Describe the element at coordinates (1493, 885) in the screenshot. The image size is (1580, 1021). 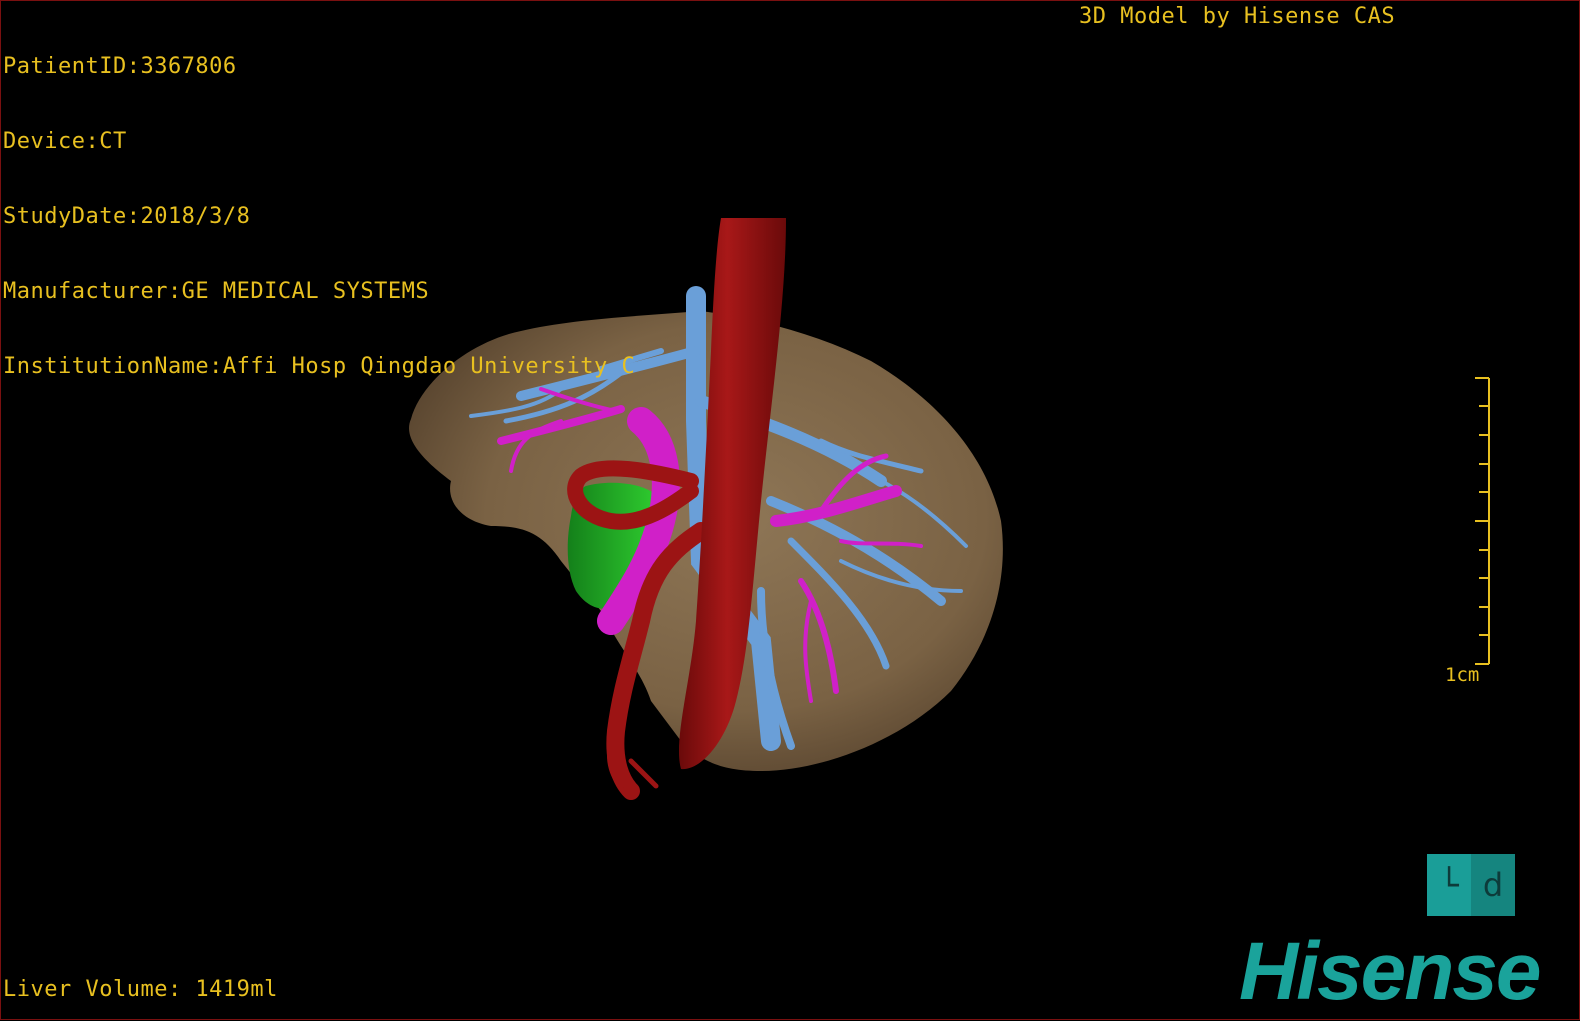
I see `orientation-face-right: d` at that location.